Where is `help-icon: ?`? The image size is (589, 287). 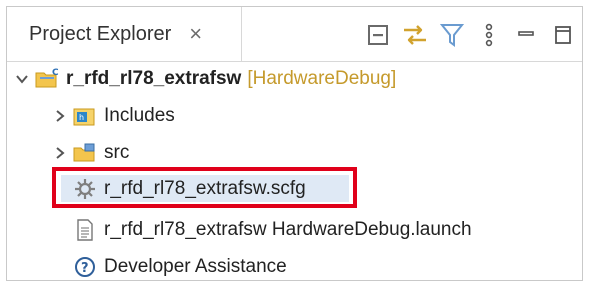
help-icon: ? is located at coordinates (85, 267).